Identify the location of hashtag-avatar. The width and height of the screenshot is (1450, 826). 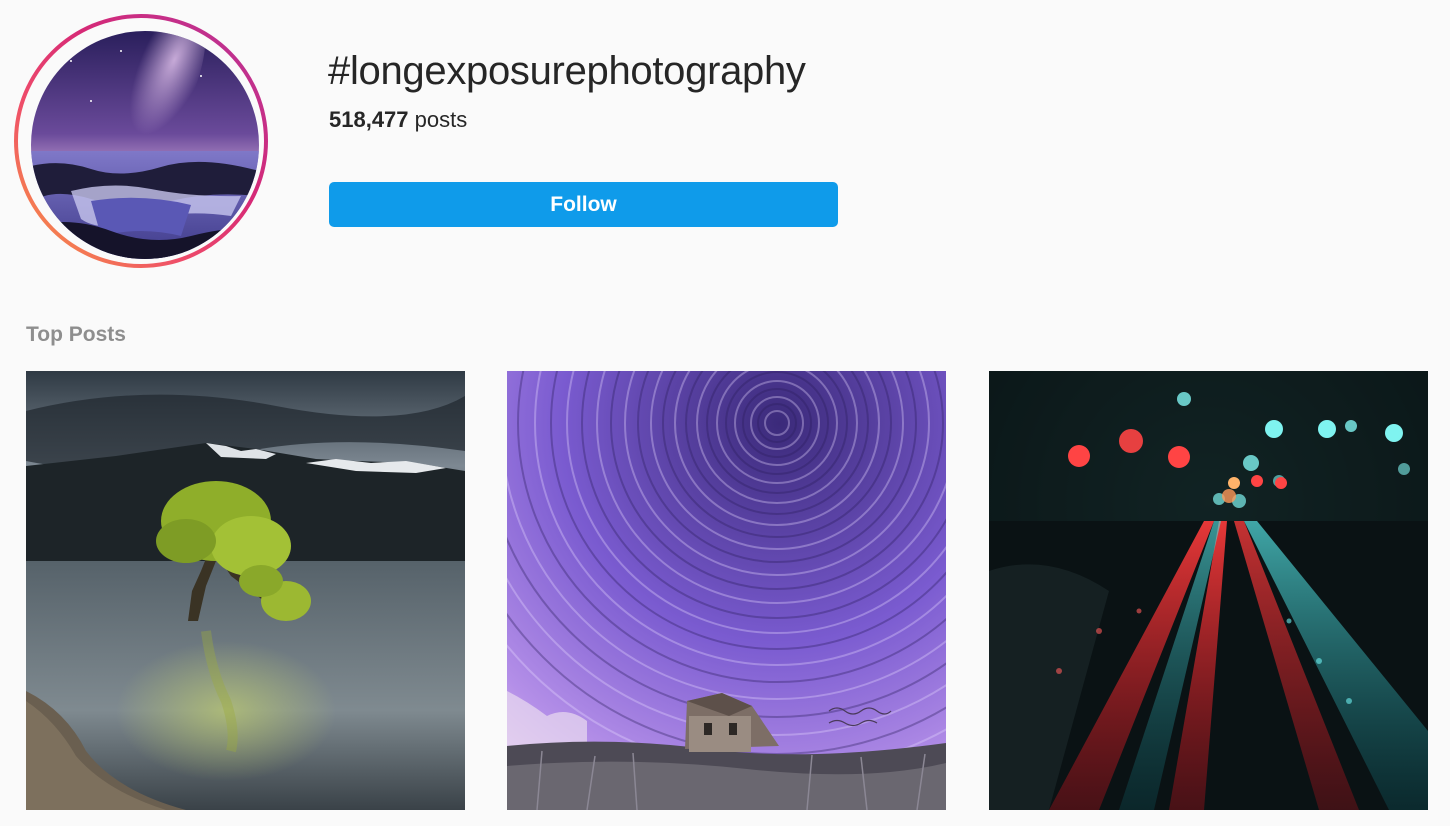
(145, 145).